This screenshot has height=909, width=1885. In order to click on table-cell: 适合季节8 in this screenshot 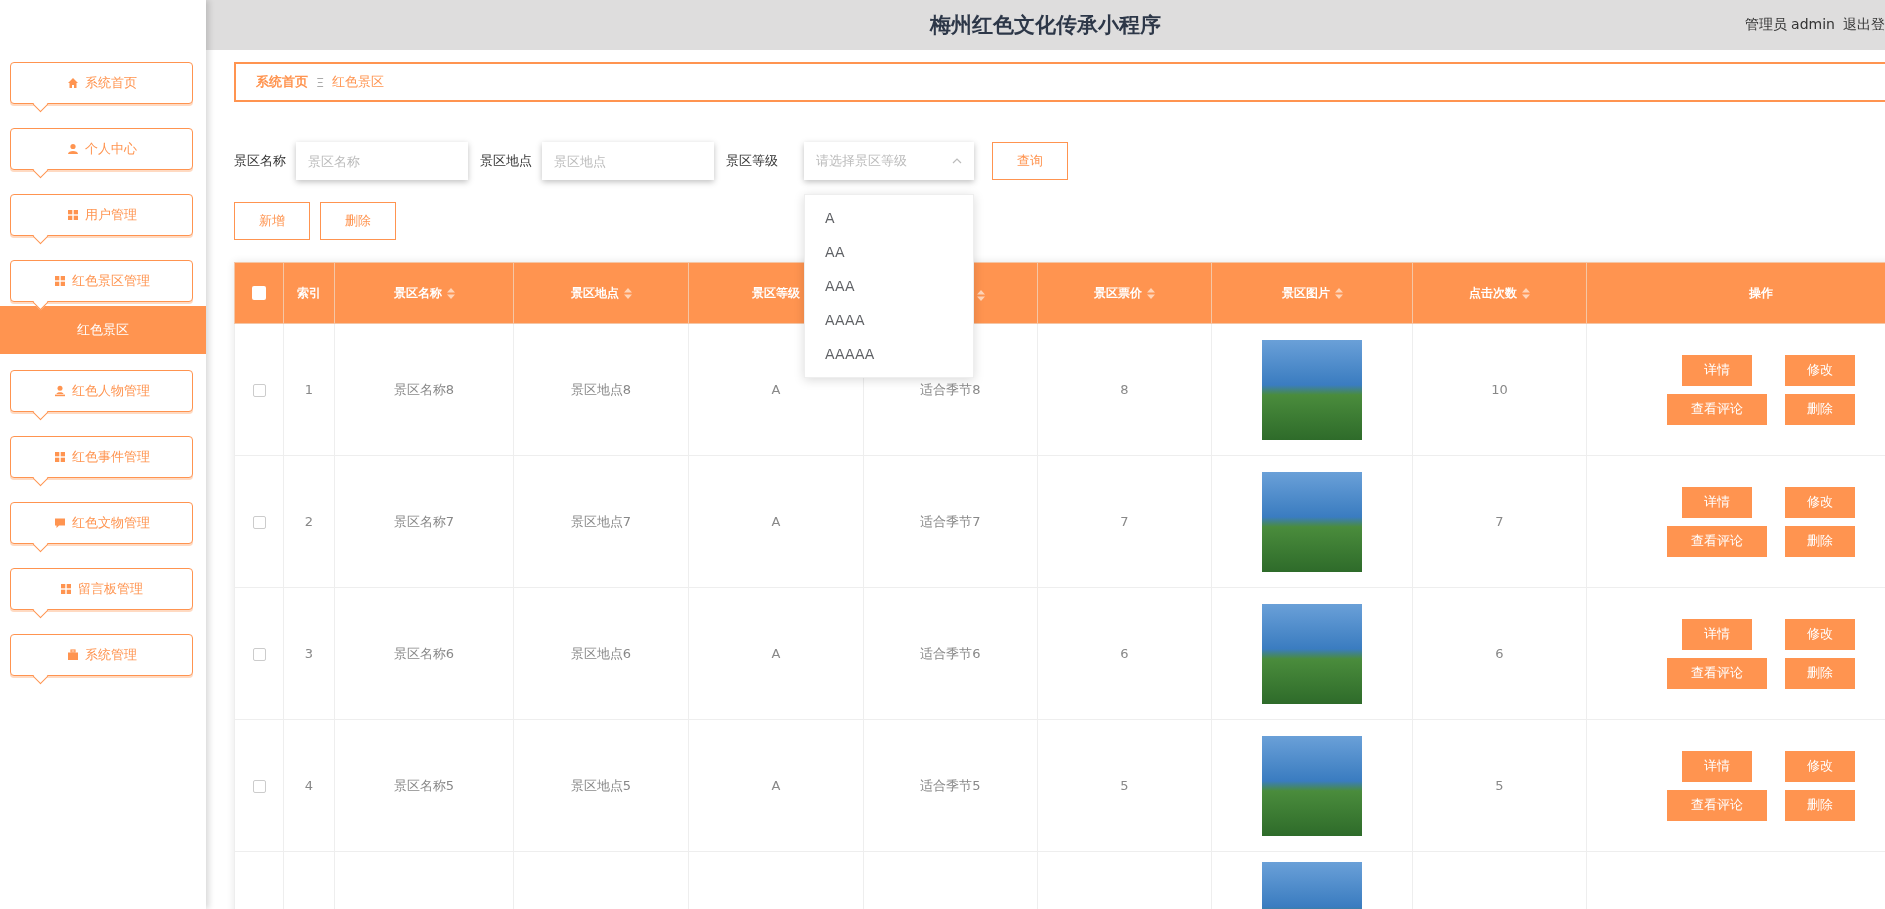, I will do `click(950, 389)`.